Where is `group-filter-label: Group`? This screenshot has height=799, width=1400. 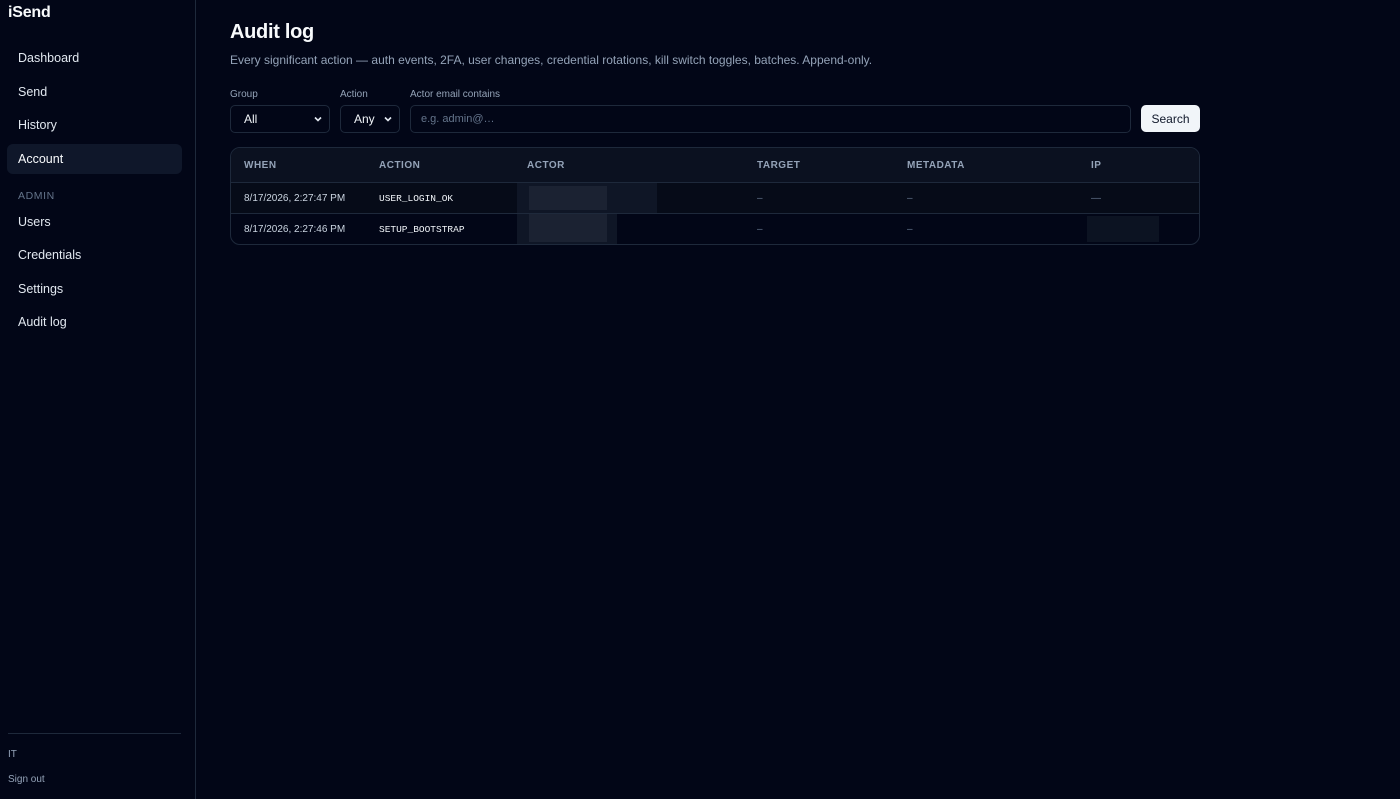 group-filter-label: Group is located at coordinates (244, 94).